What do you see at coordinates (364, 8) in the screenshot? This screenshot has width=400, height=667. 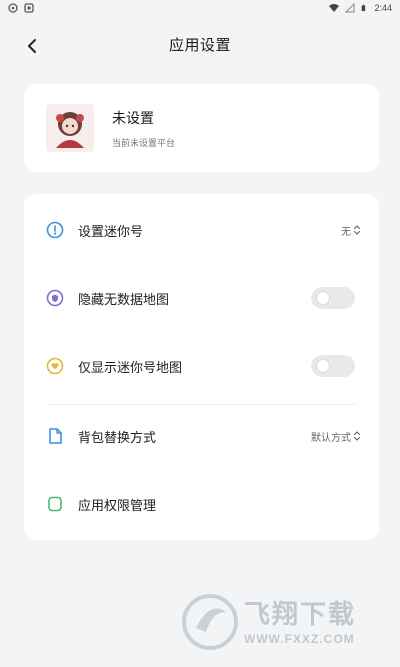 I see `battery-icon` at bounding box center [364, 8].